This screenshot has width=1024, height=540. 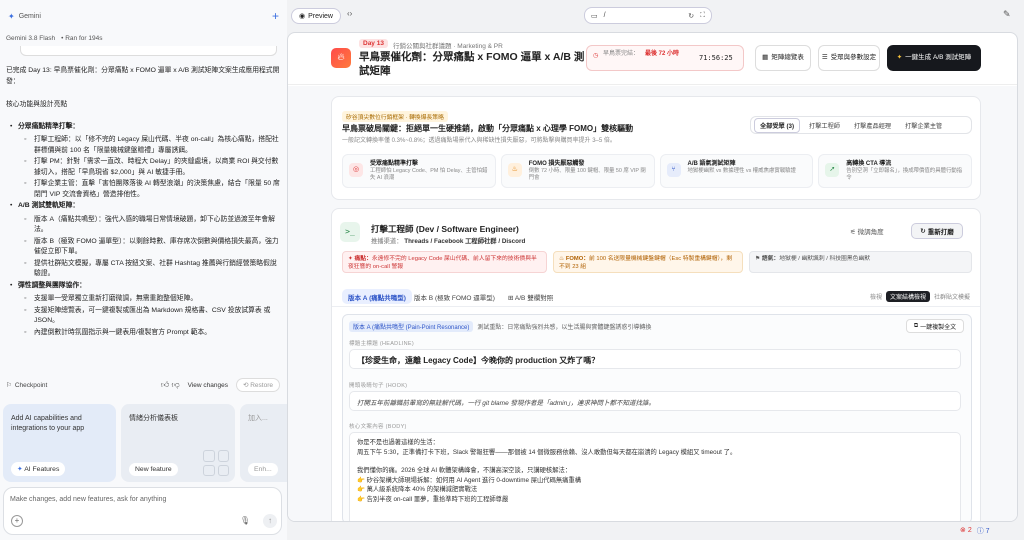 I want to click on body-line: 👉 萬人級系統降本 40% 的架構減肥實戰法, so click(x=417, y=489).